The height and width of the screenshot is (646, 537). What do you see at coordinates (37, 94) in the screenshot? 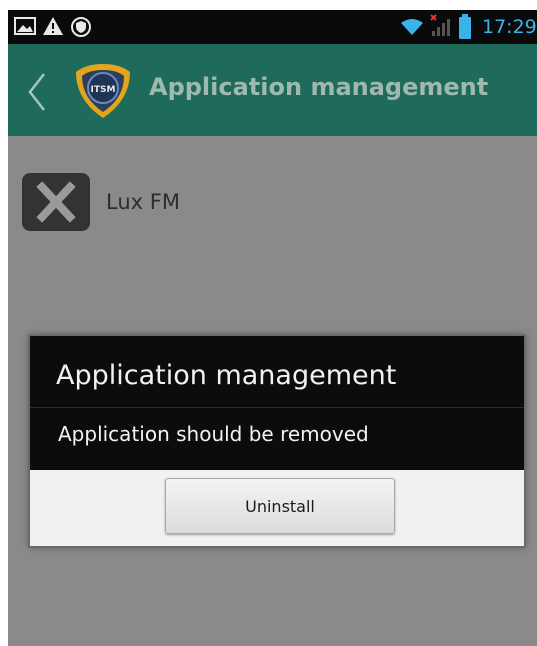
I see `back-chevron-icon` at bounding box center [37, 94].